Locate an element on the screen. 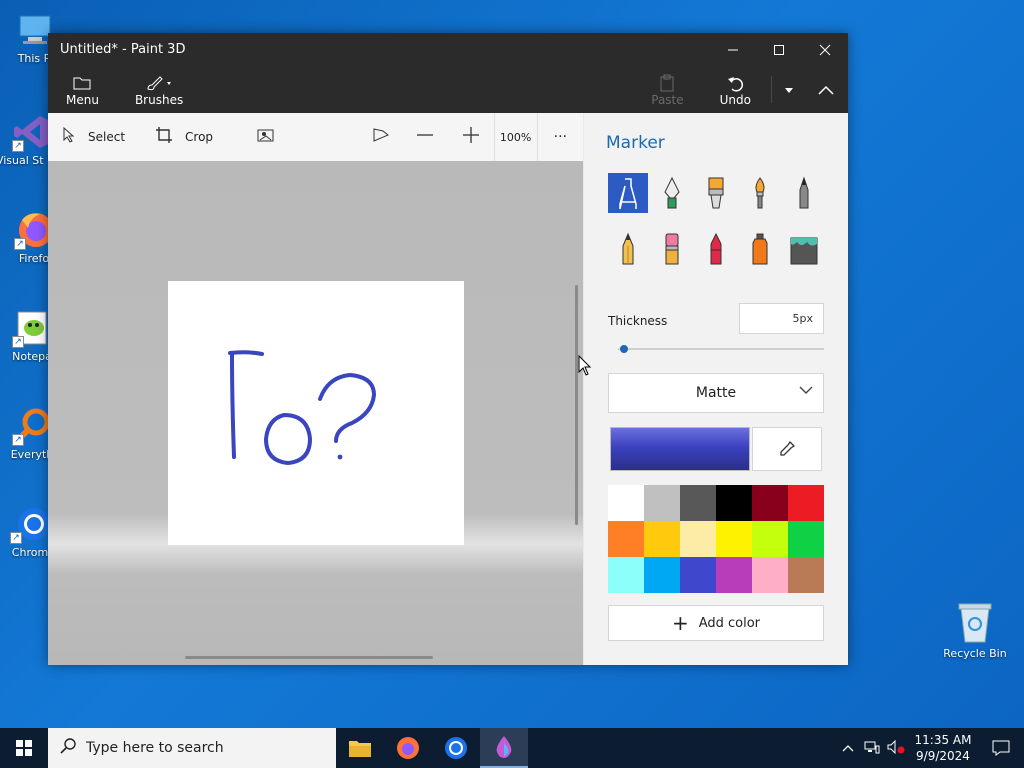  chrome-icon is located at coordinates (456, 748).